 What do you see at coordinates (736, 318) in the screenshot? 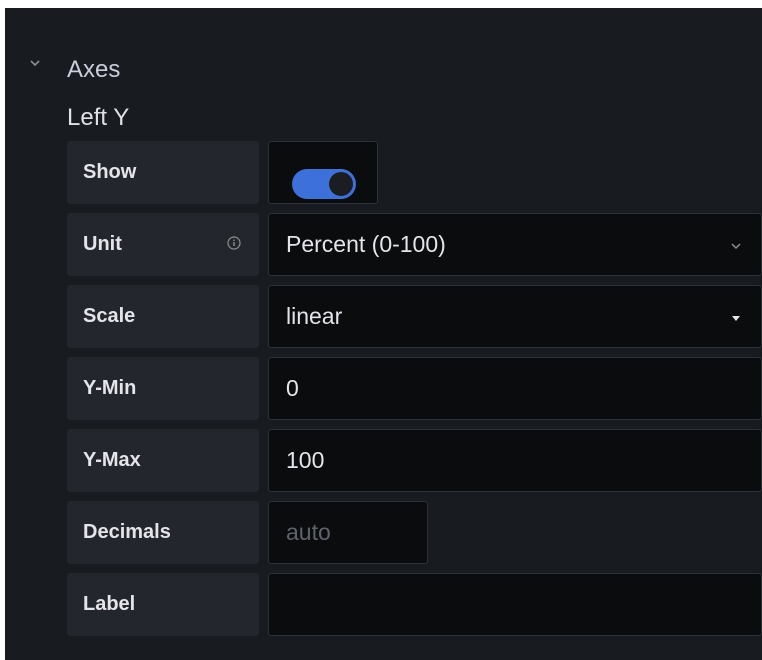
I see `caret-down-icon` at bounding box center [736, 318].